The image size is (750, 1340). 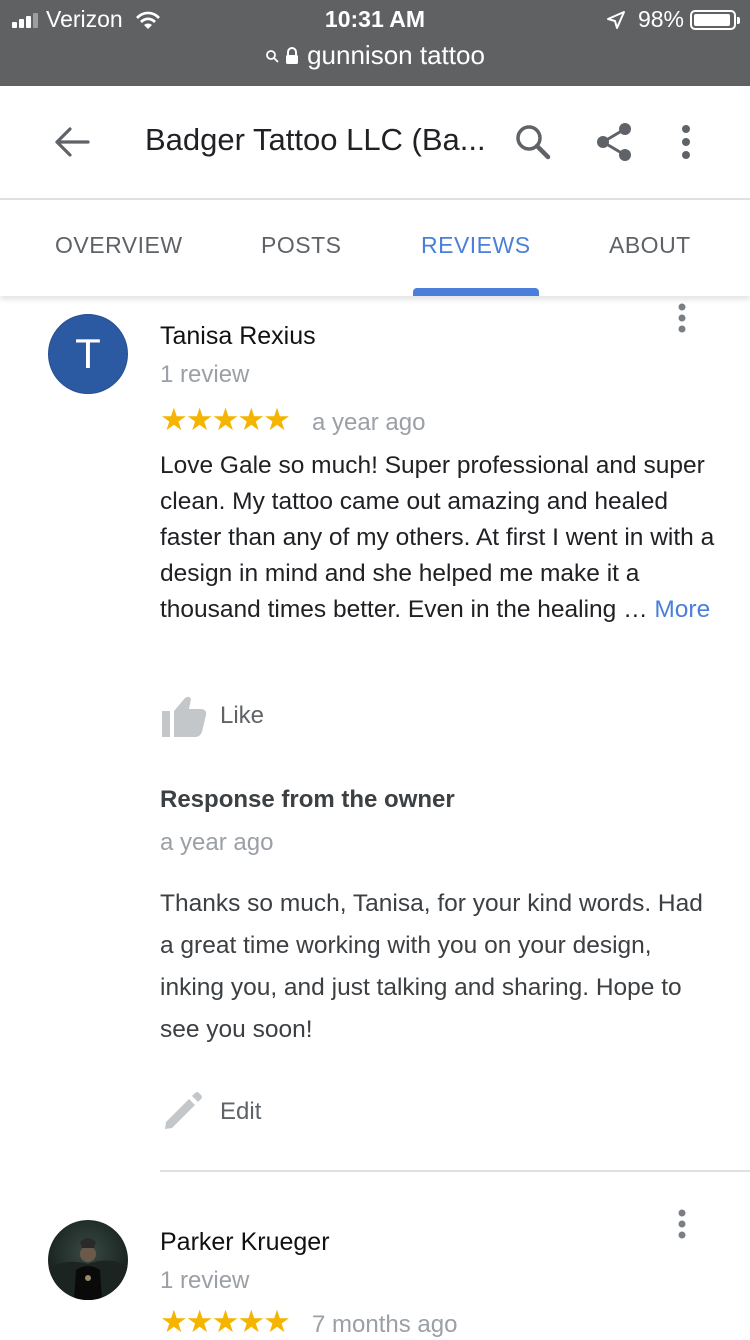 I want to click on reviewer-name: Parker Krueger, so click(x=245, y=1242).